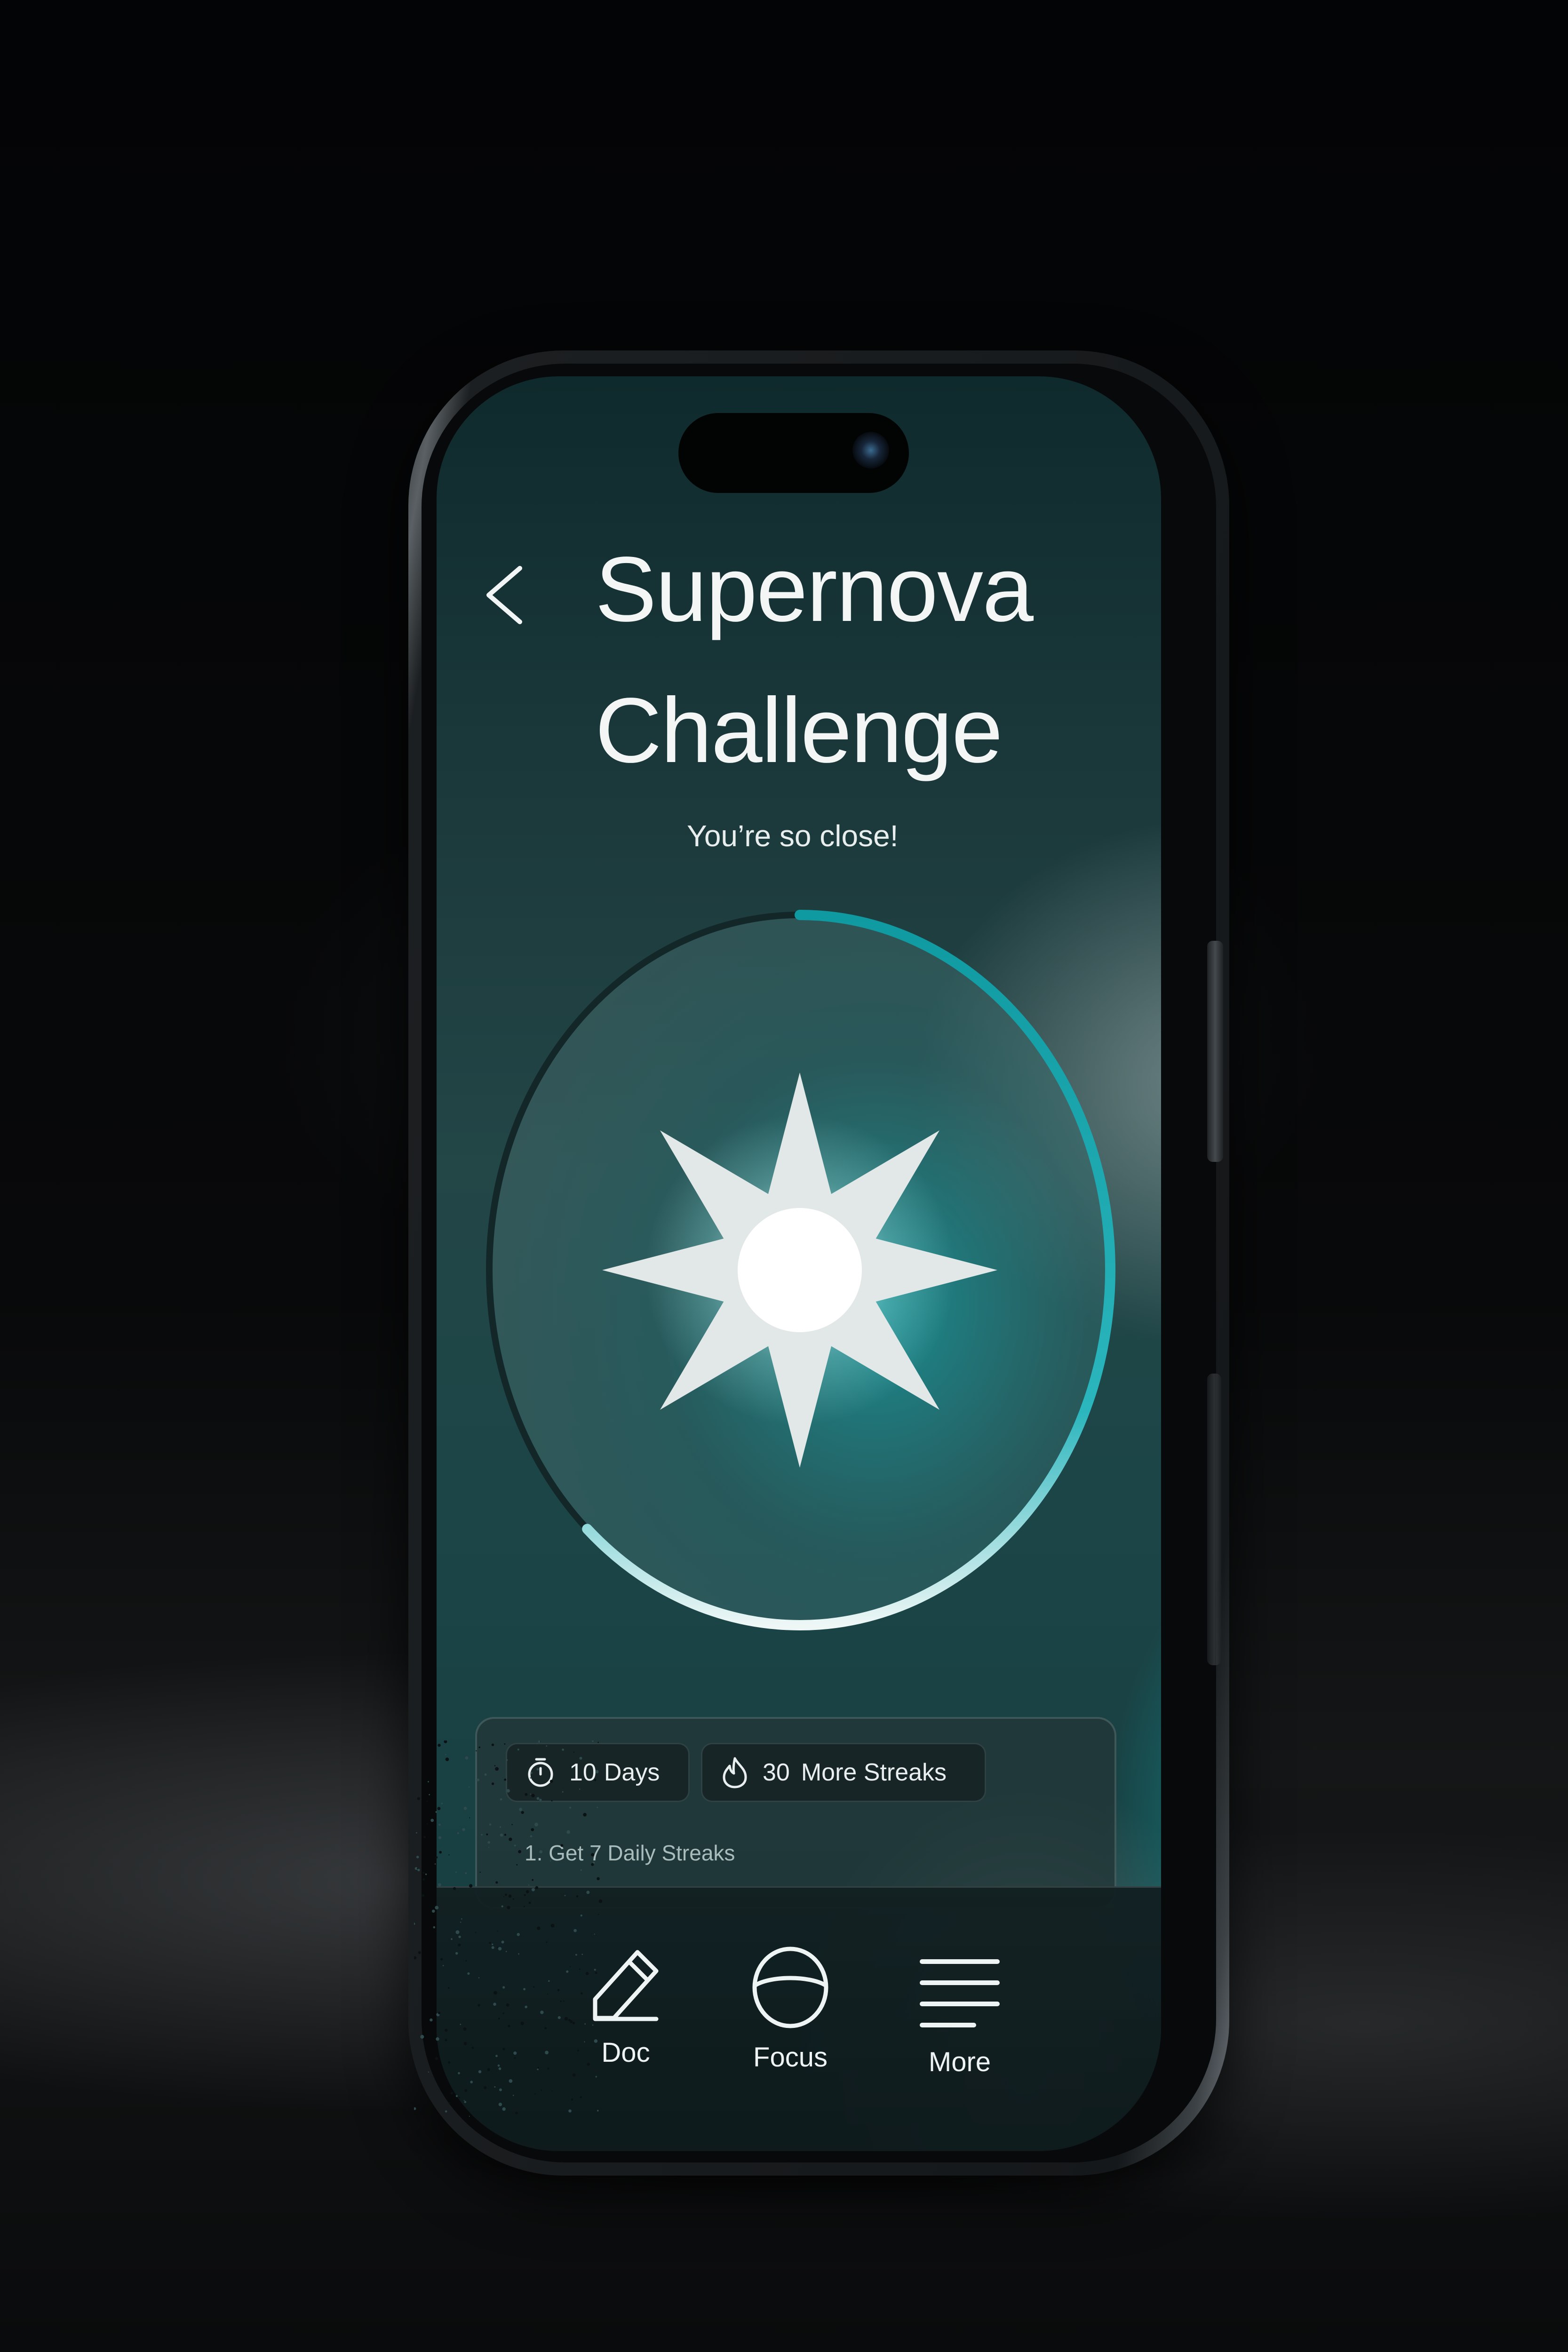 This screenshot has width=1568, height=2352. I want to click on power-button, so click(1215, 1051).